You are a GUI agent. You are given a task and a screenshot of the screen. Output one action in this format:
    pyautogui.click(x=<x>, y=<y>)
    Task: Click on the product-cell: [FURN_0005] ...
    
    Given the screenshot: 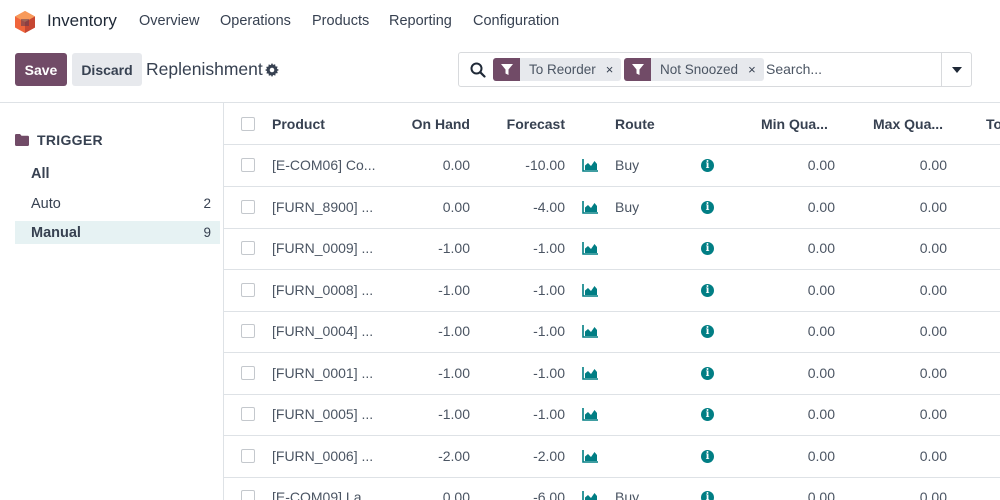 What is the action you would take?
    pyautogui.click(x=322, y=414)
    